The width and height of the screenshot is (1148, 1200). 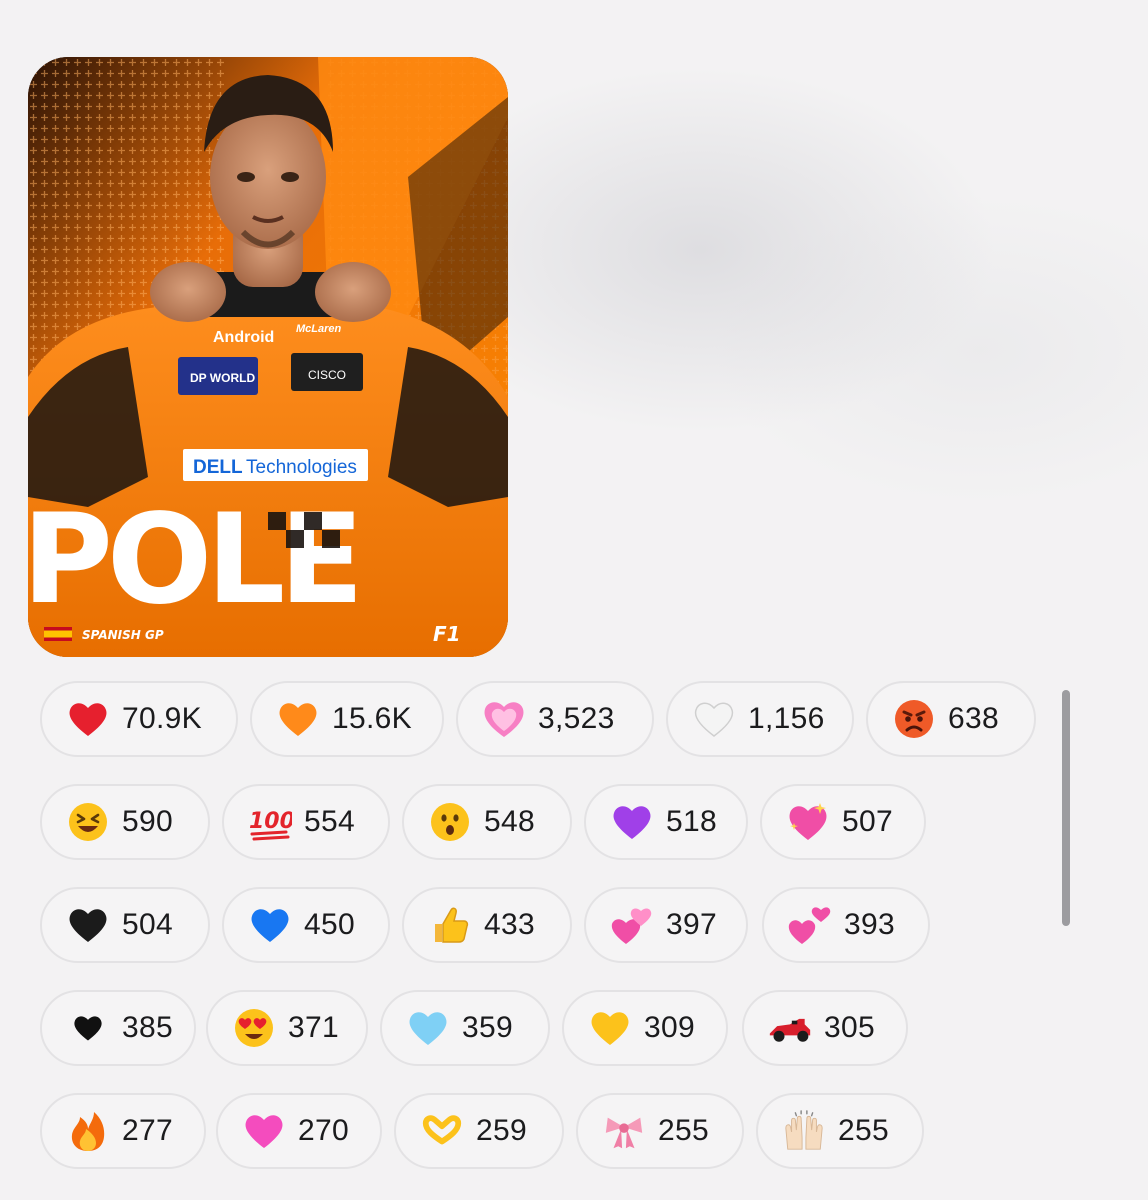 What do you see at coordinates (147, 924) in the screenshot?
I see `reaction-count: 504` at bounding box center [147, 924].